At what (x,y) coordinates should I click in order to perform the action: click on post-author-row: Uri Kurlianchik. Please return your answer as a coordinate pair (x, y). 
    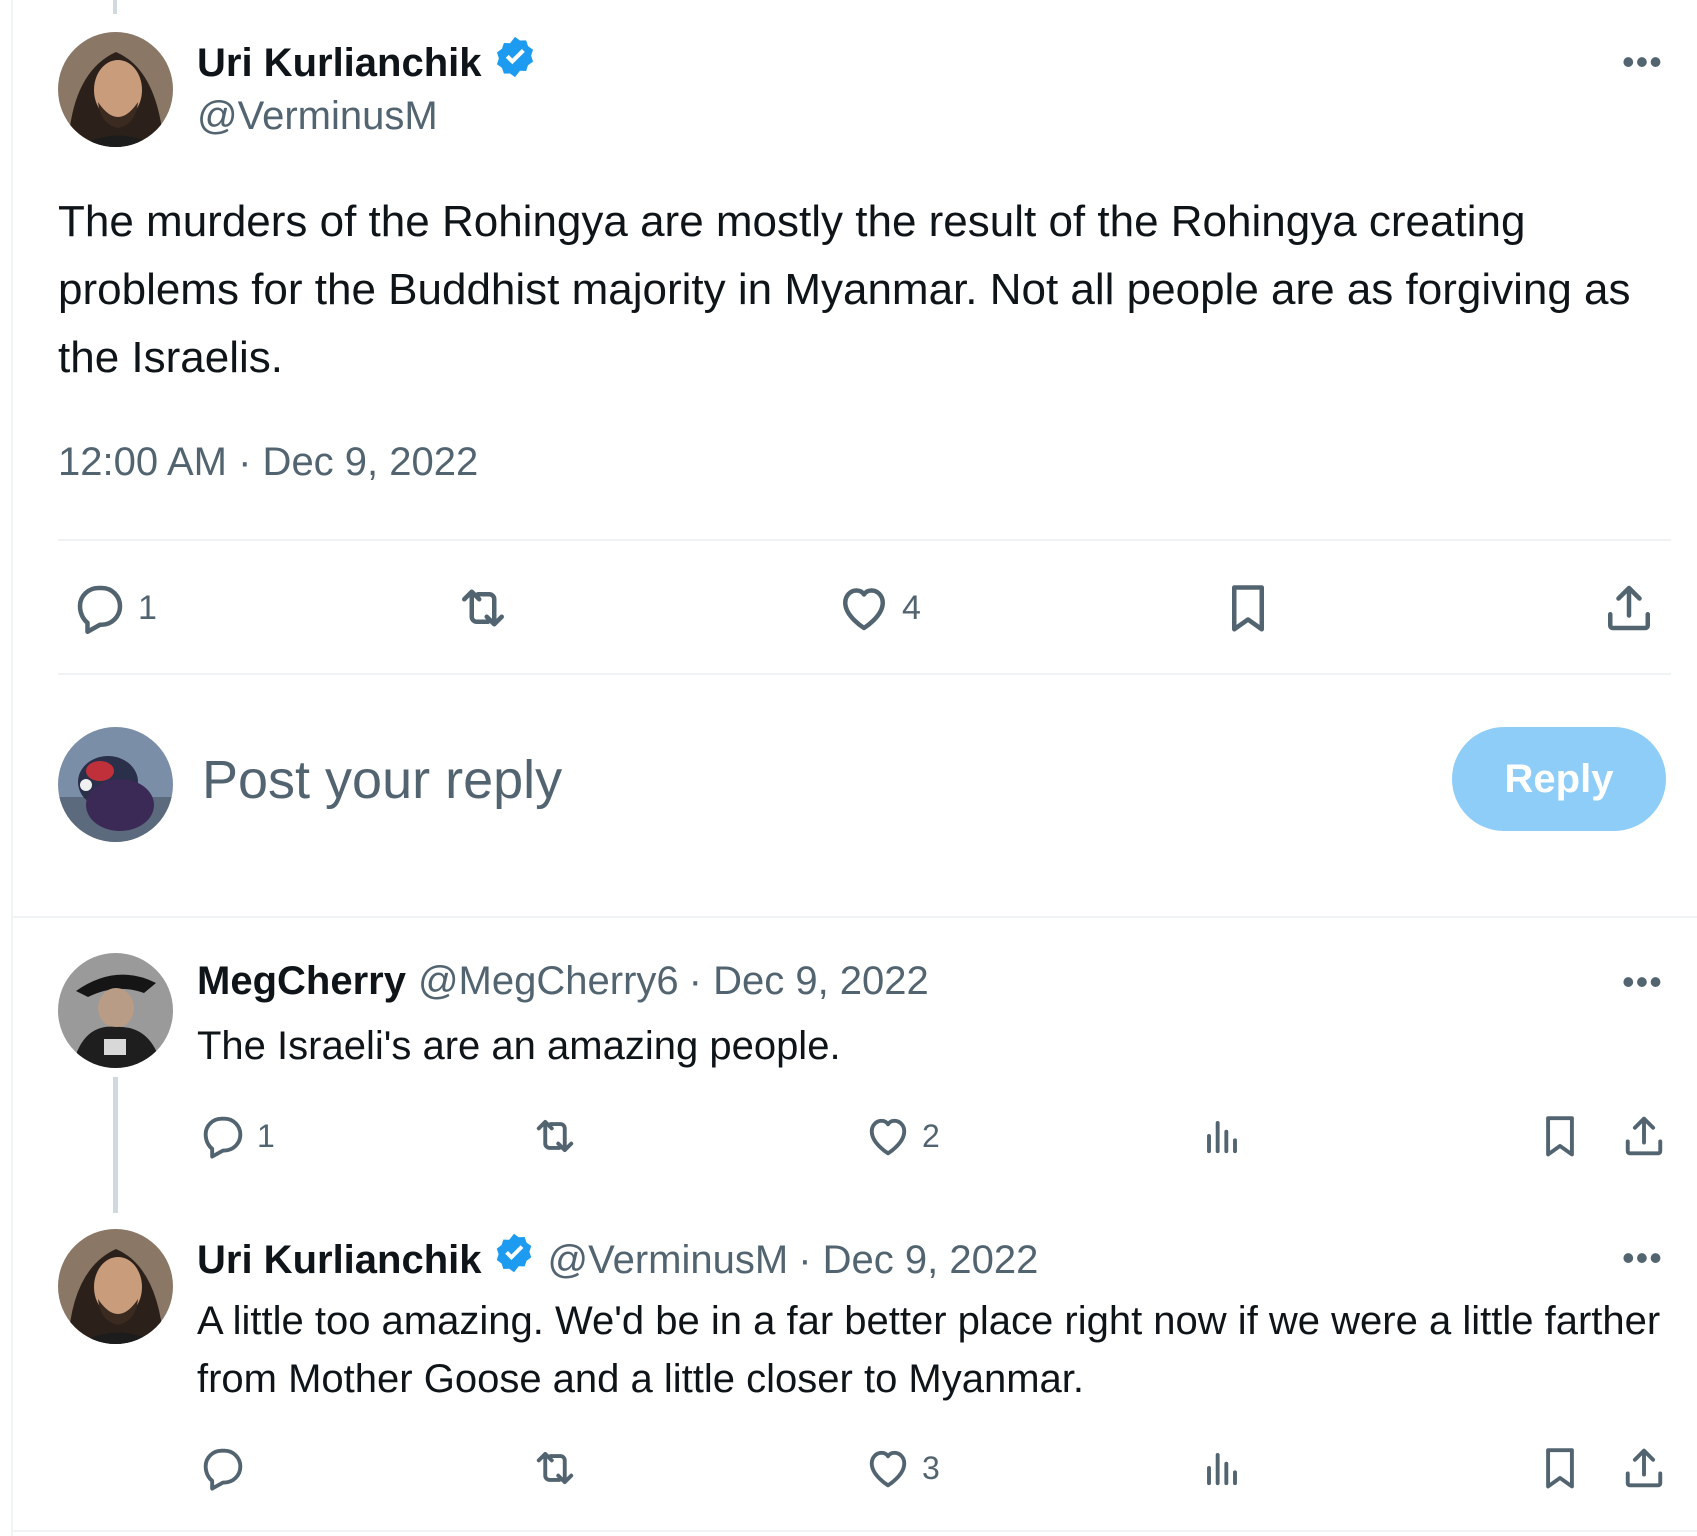
    Looking at the image, I should click on (367, 62).